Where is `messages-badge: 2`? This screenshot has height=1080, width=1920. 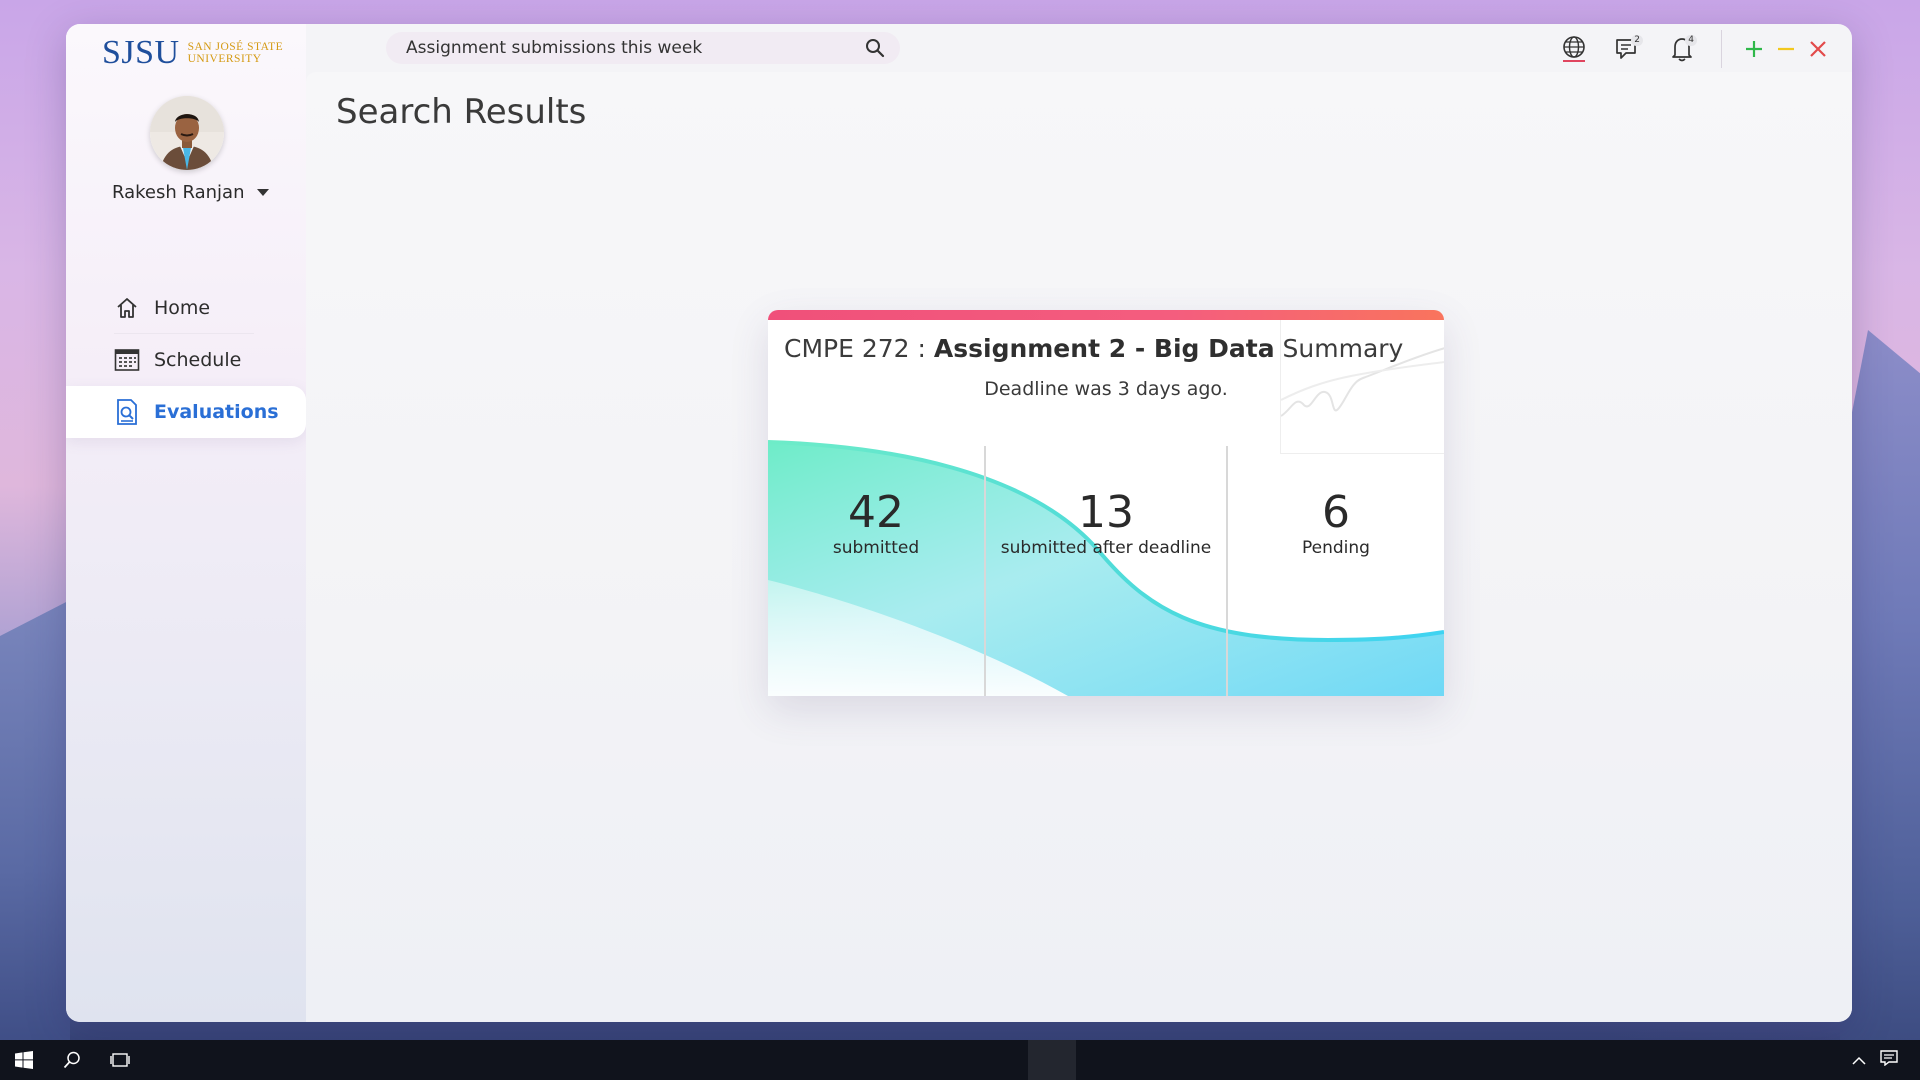
messages-badge: 2 is located at coordinates (1637, 40).